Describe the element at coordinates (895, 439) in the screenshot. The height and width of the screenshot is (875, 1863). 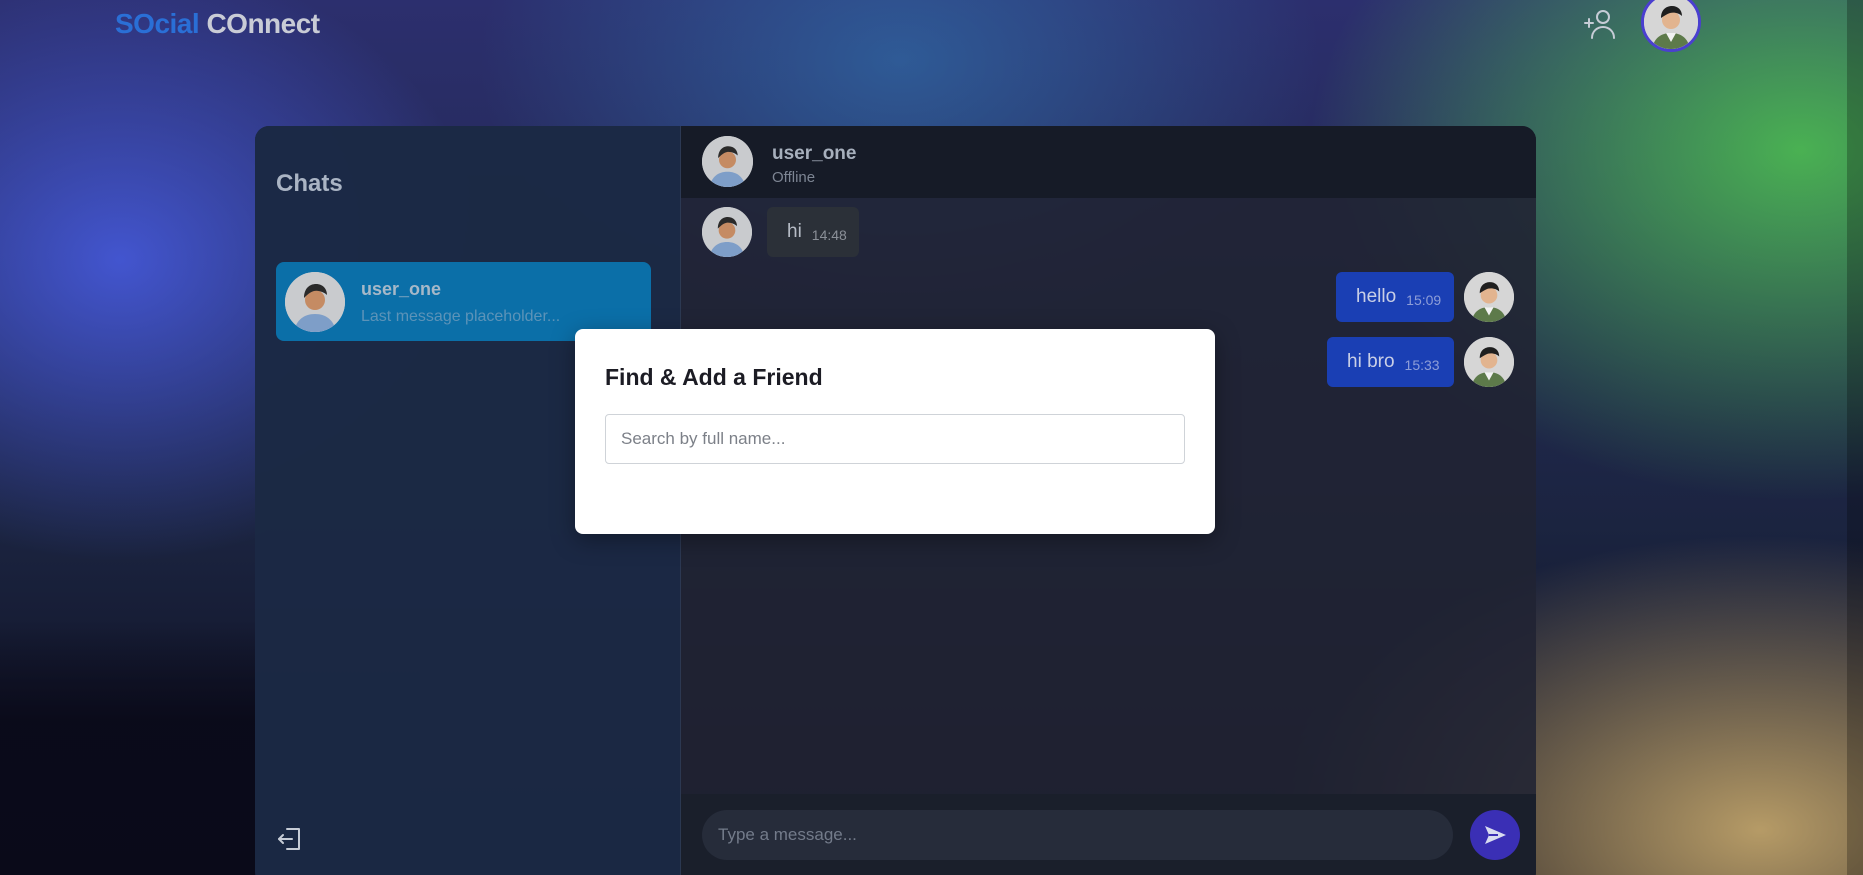
I see `friend-search-input` at that location.